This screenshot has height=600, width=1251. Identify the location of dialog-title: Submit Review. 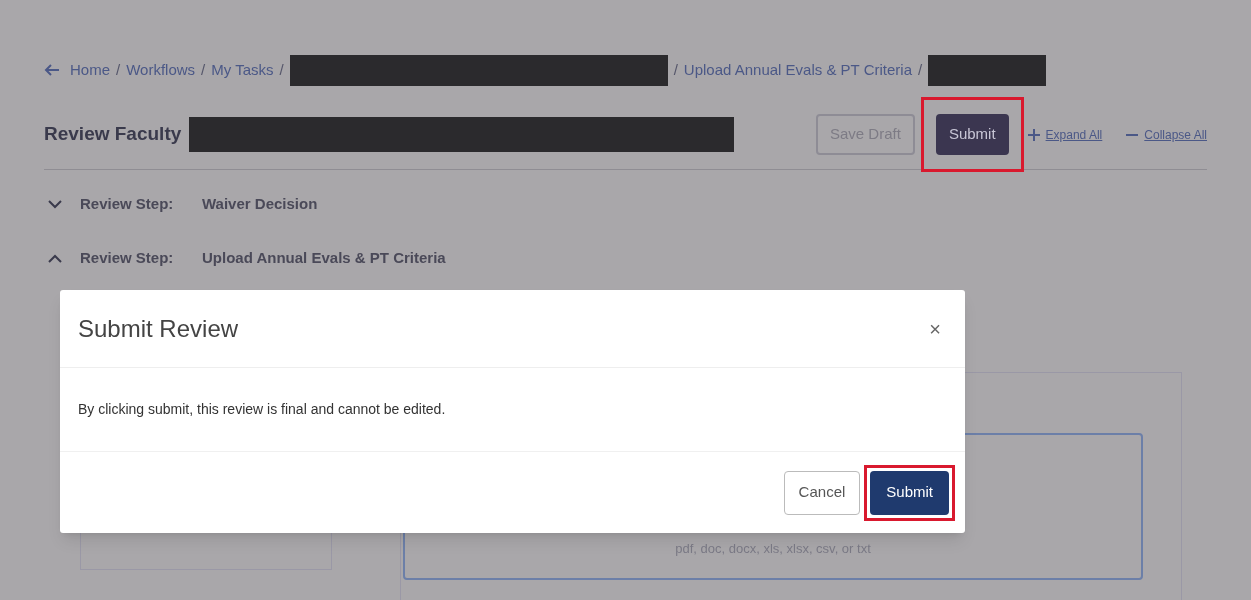
(158, 328).